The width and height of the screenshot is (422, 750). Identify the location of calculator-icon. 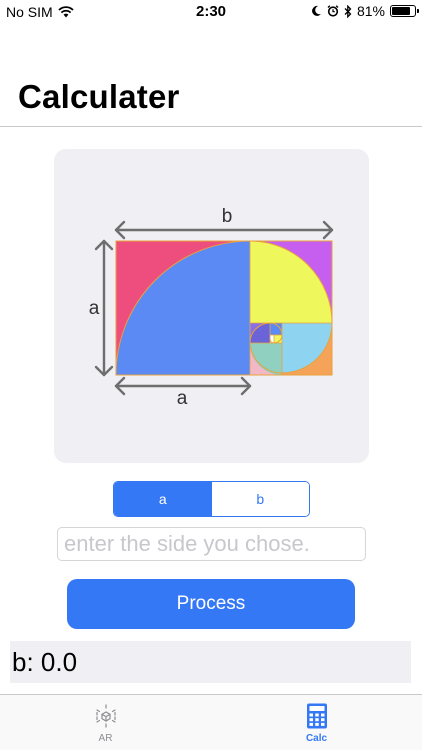
(316, 716).